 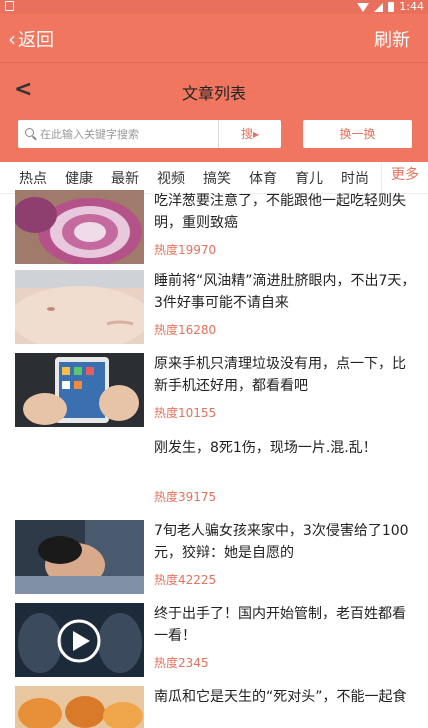 I want to click on list-item: 吃洋葱要注意了，不能跟他一起吃轻则失明，重则致癌 热度19970, so click(x=214, y=230).